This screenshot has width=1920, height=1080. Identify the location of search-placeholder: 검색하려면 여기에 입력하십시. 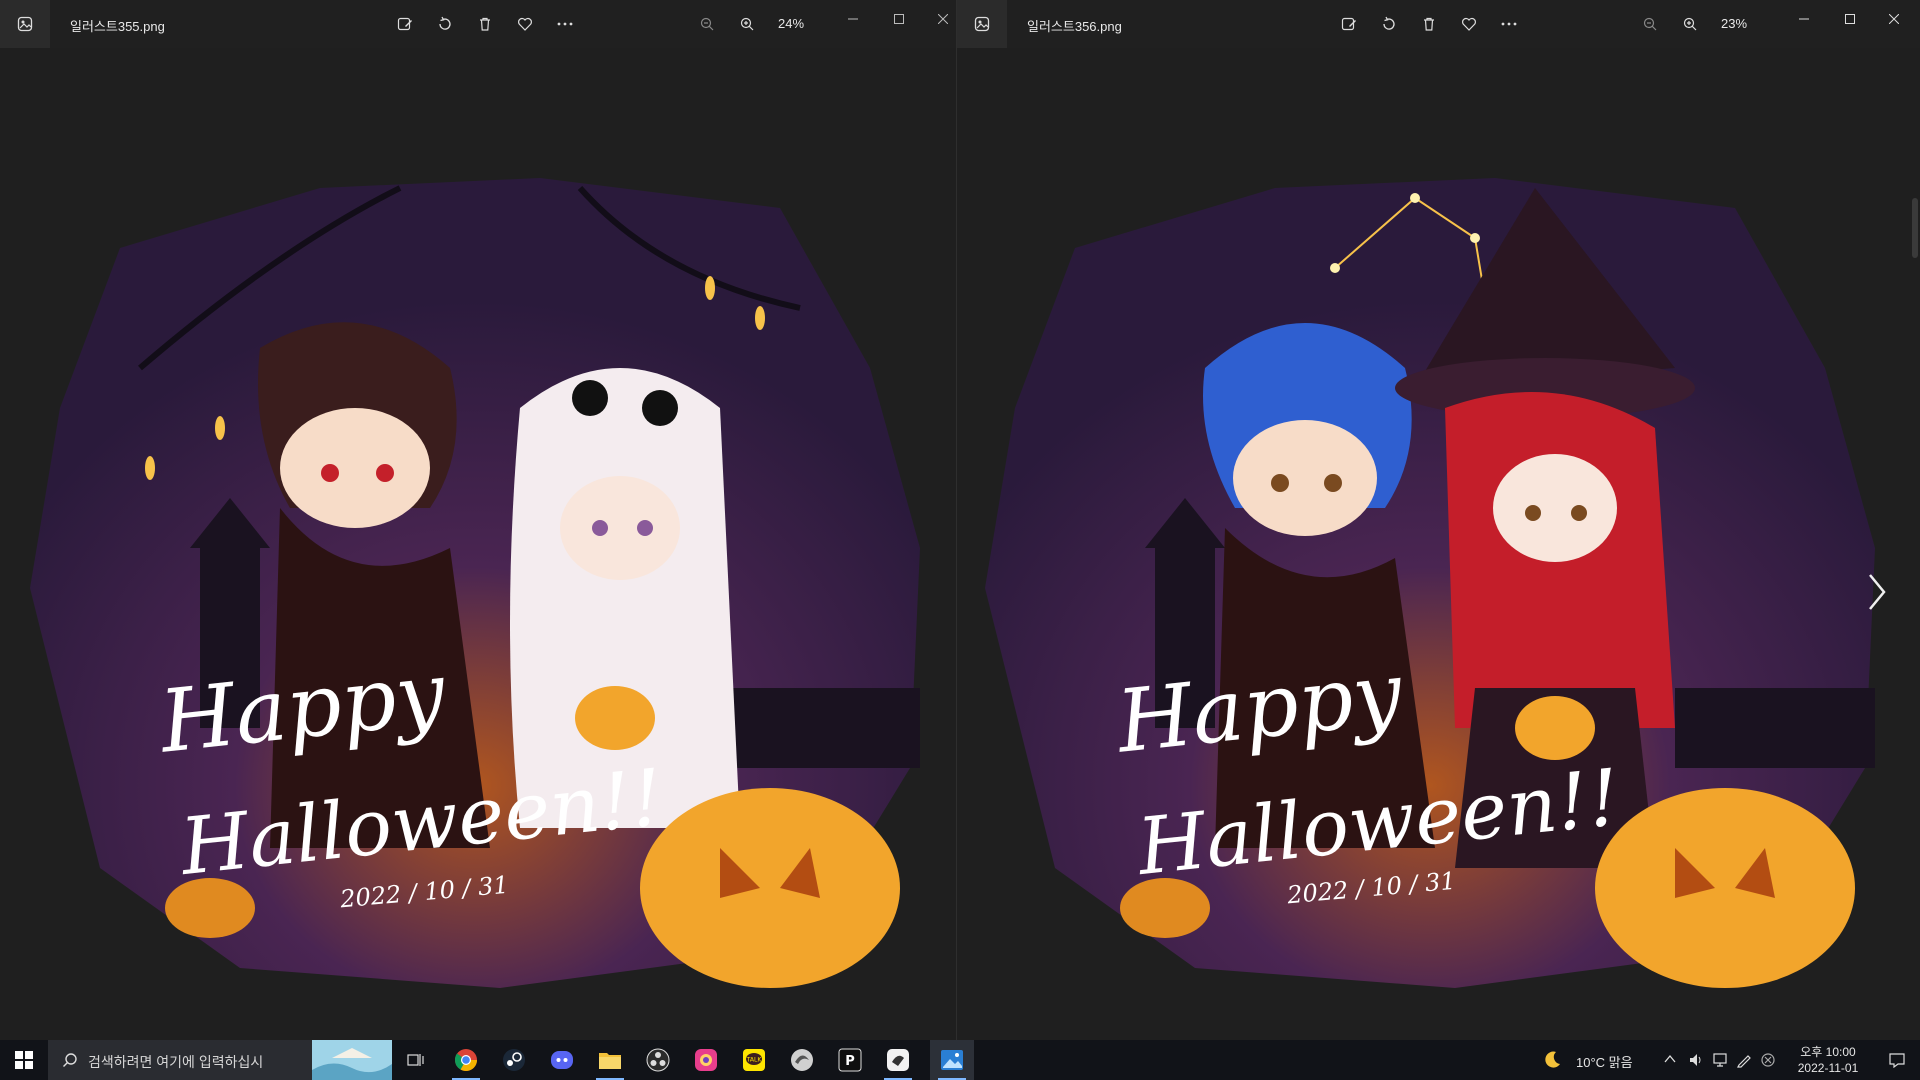
(176, 1062).